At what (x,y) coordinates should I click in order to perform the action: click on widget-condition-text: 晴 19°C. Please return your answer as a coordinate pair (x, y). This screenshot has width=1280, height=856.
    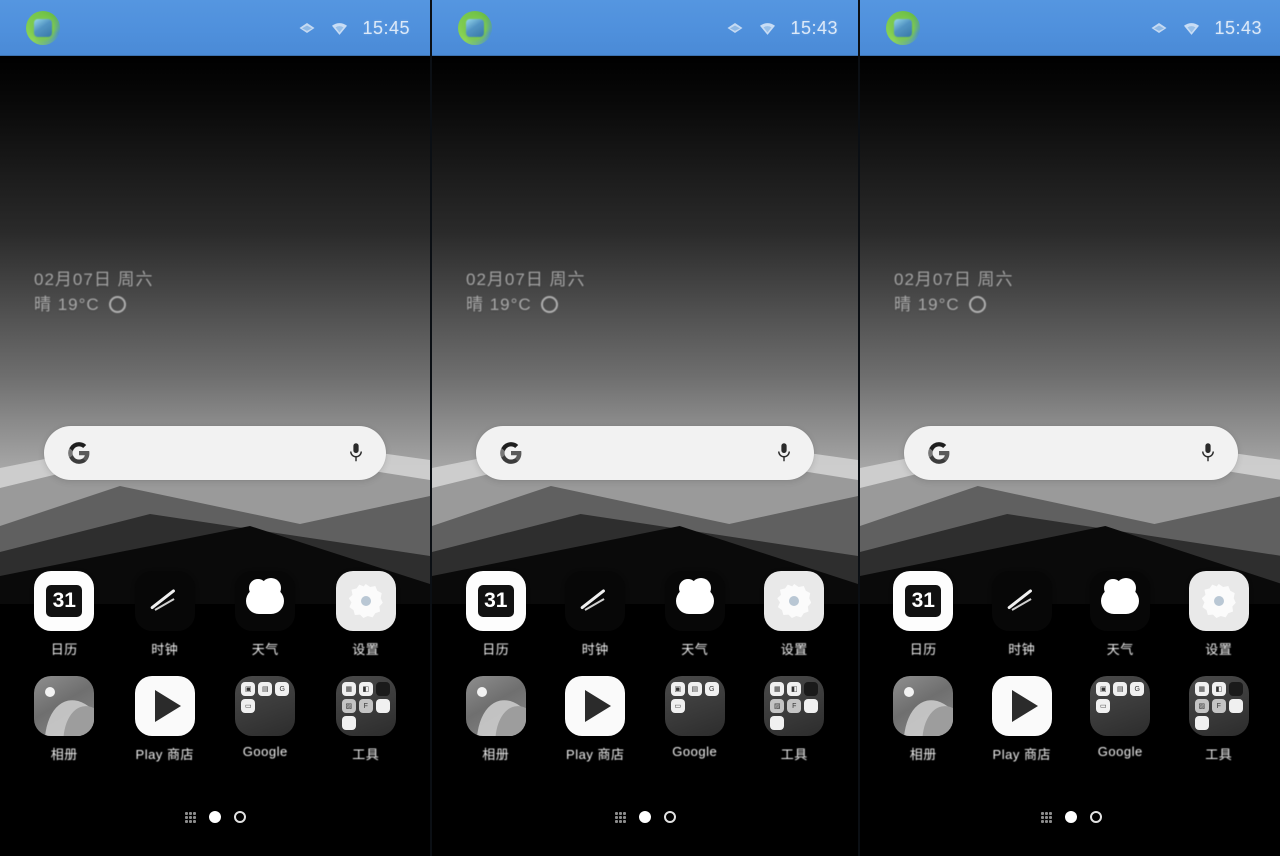
    Looking at the image, I should click on (927, 304).